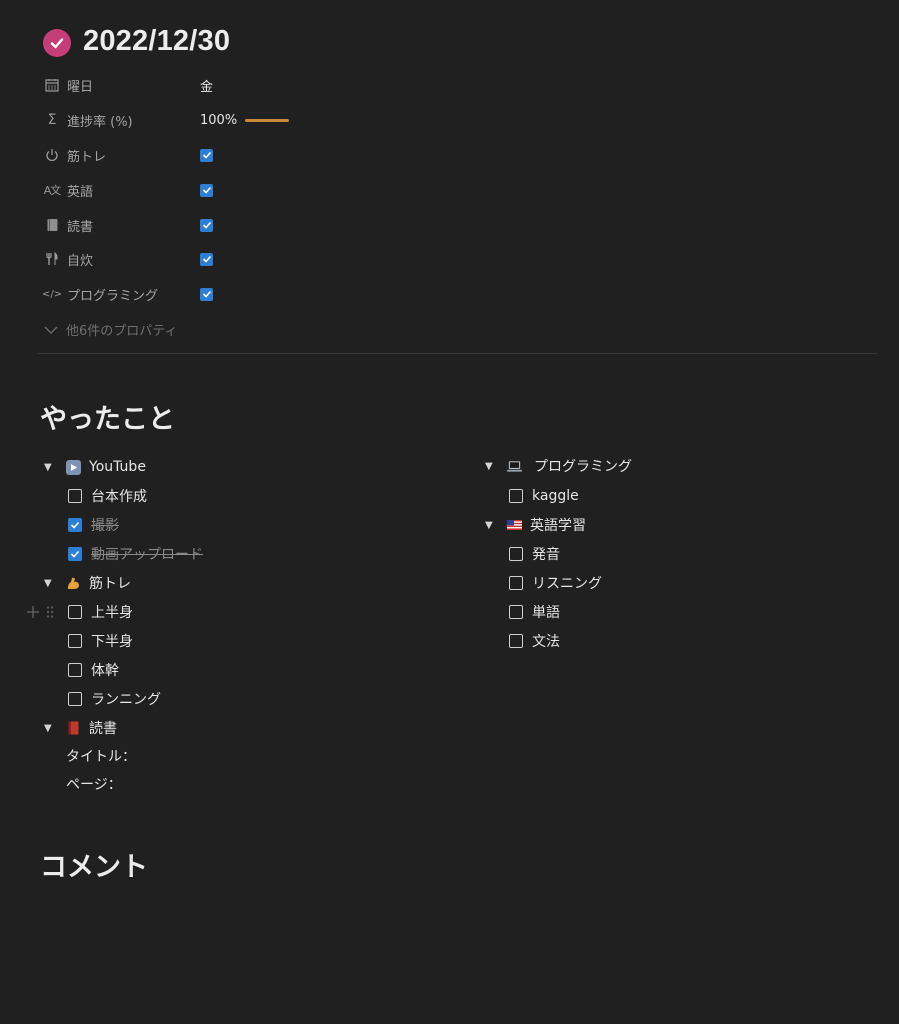  What do you see at coordinates (50, 613) in the screenshot?
I see `drag-handle-icon` at bounding box center [50, 613].